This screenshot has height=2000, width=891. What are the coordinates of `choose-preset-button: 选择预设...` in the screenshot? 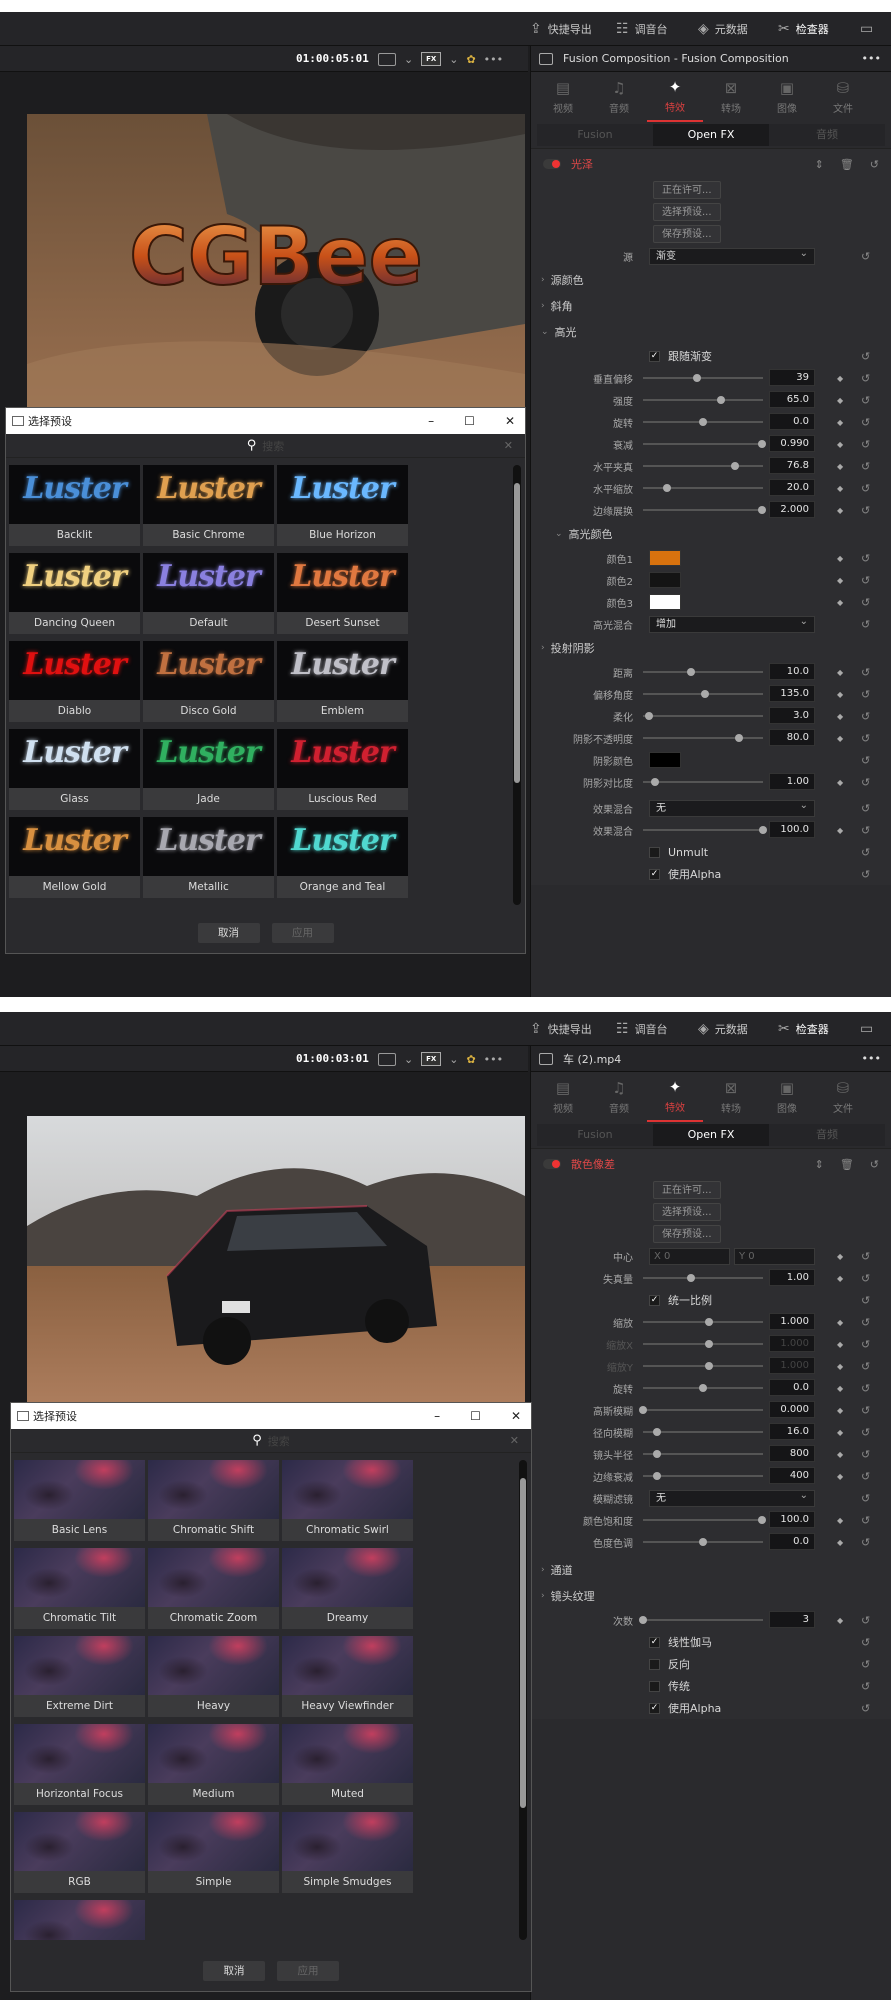 It's located at (687, 212).